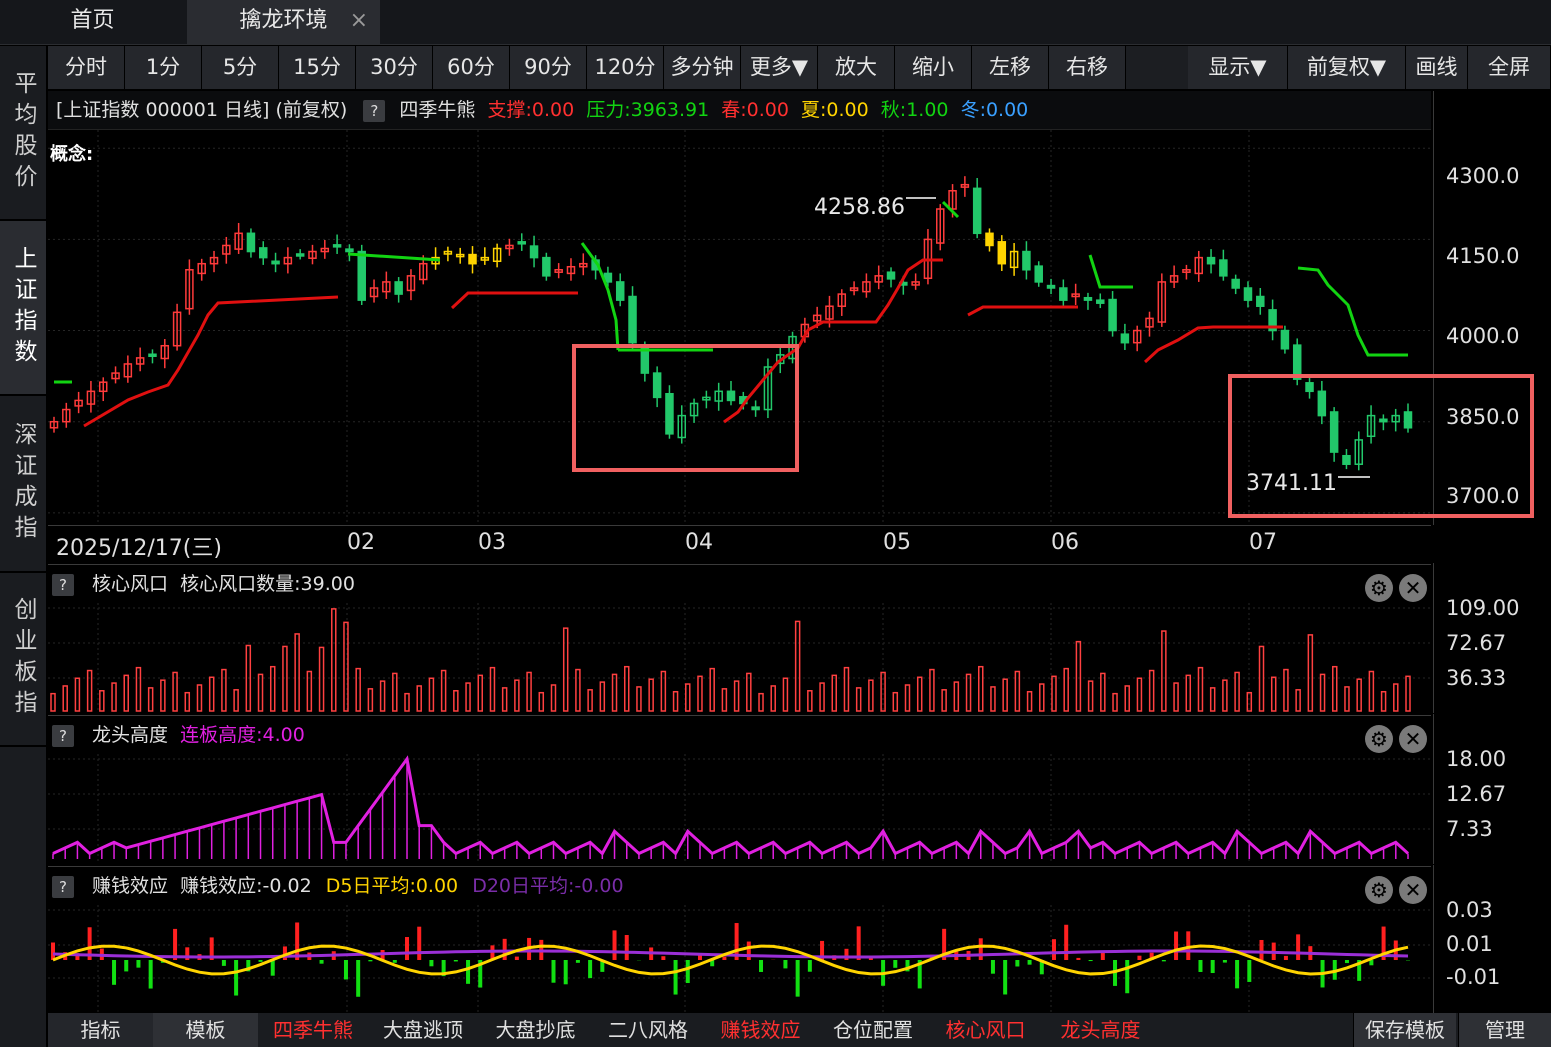 Image resolution: width=1551 pixels, height=1047 pixels. Describe the element at coordinates (1437, 67) in the screenshot. I see `toolbar-button: 画线` at that location.